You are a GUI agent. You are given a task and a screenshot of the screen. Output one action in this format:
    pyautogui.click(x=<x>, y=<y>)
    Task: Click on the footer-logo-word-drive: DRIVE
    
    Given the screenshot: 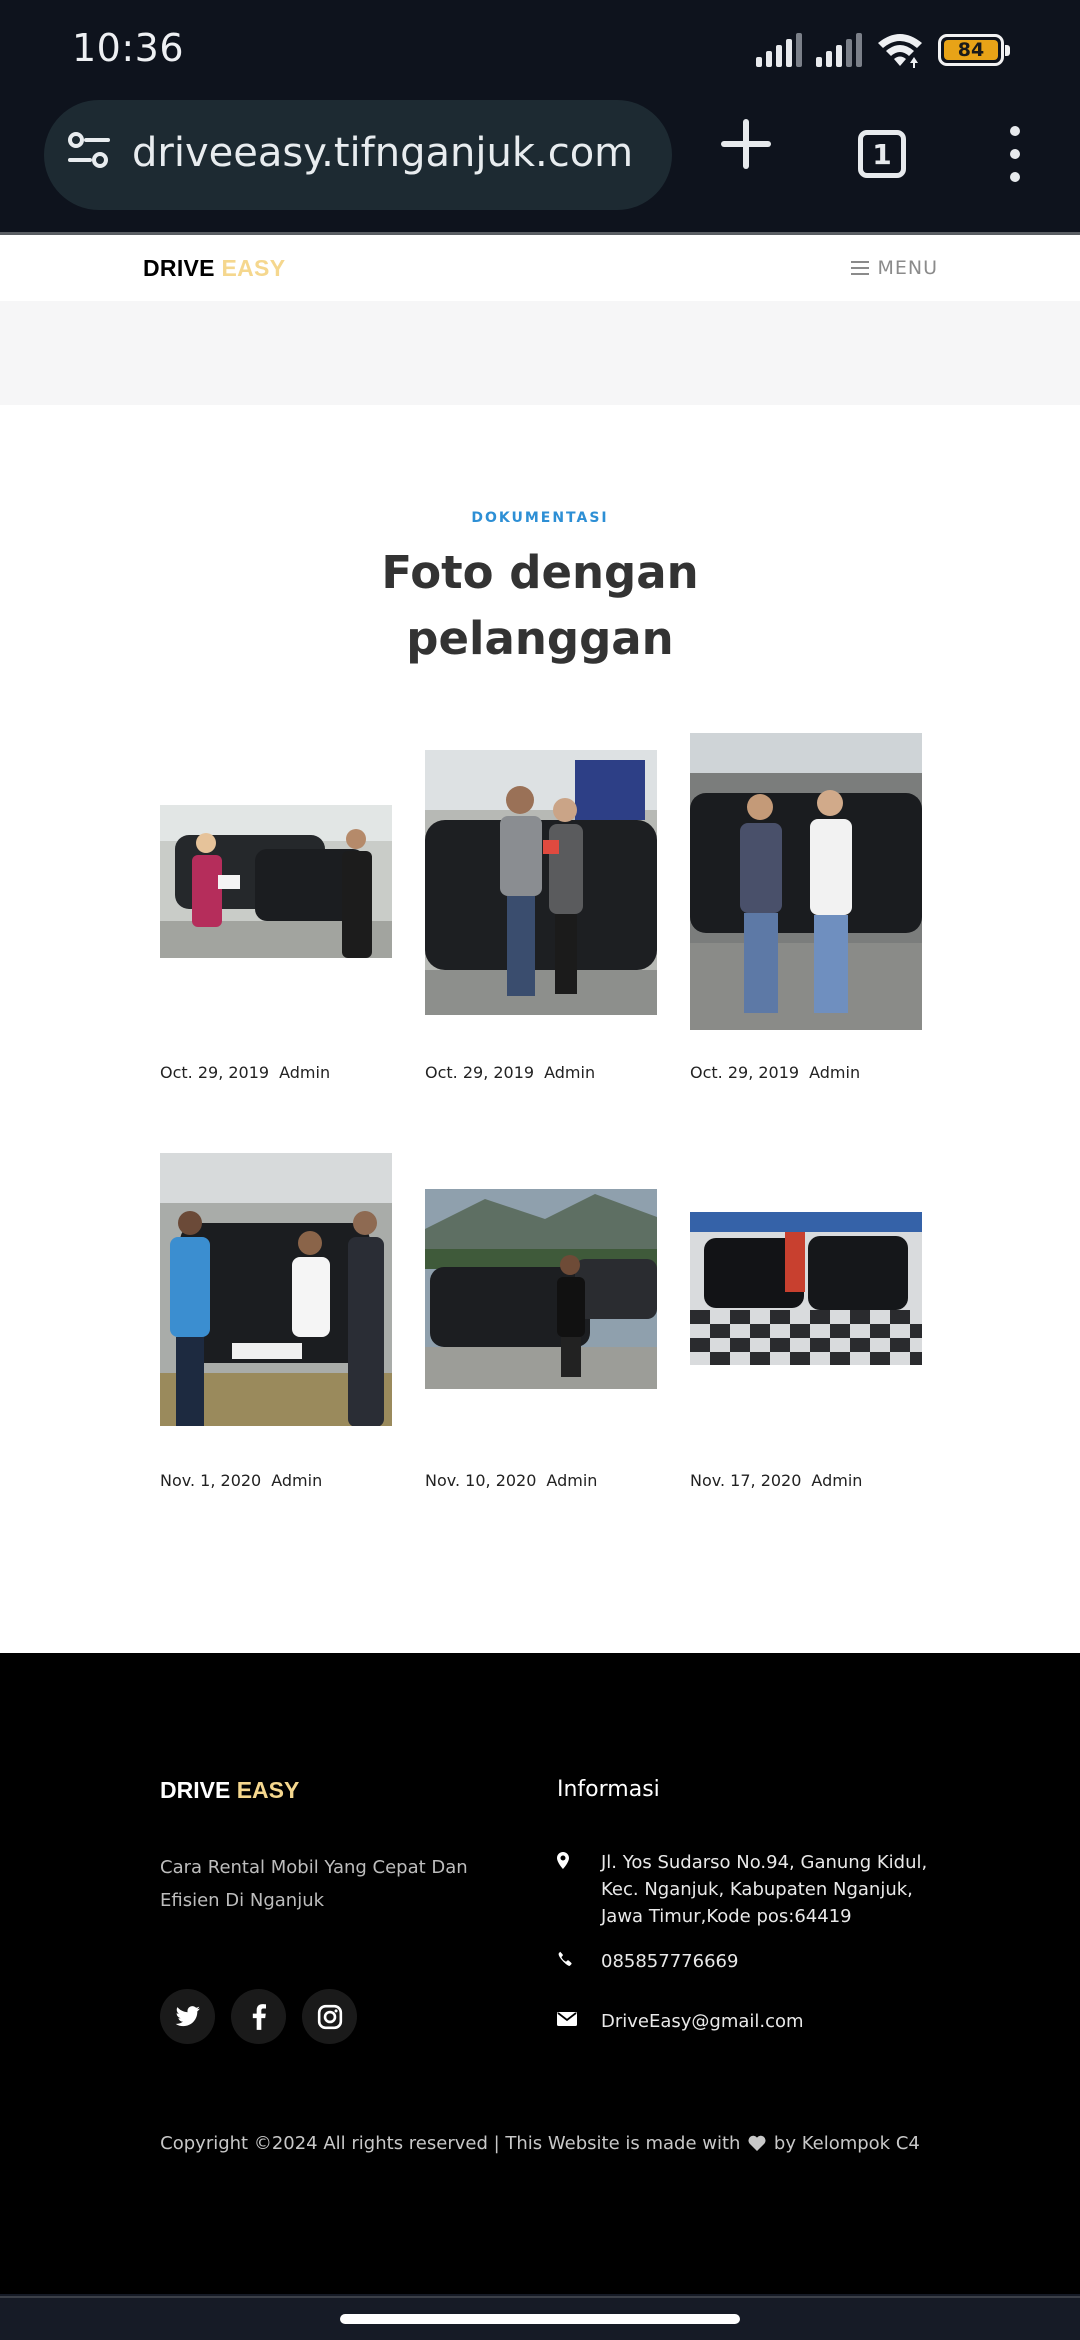 What is the action you would take?
    pyautogui.click(x=195, y=1790)
    